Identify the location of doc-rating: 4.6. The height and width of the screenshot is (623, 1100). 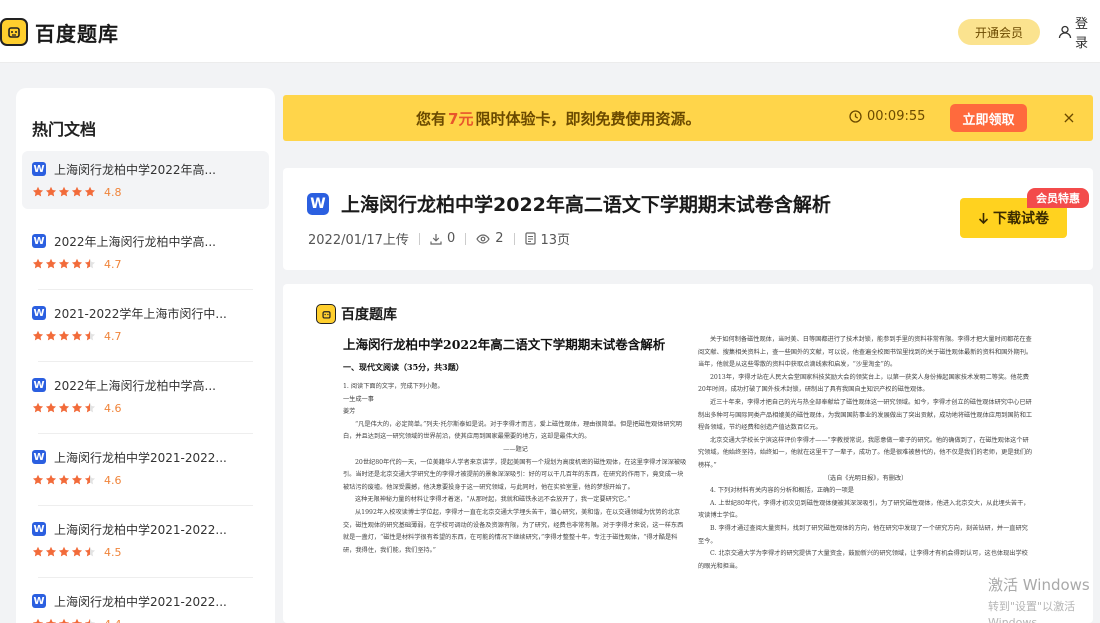
(150, 480).